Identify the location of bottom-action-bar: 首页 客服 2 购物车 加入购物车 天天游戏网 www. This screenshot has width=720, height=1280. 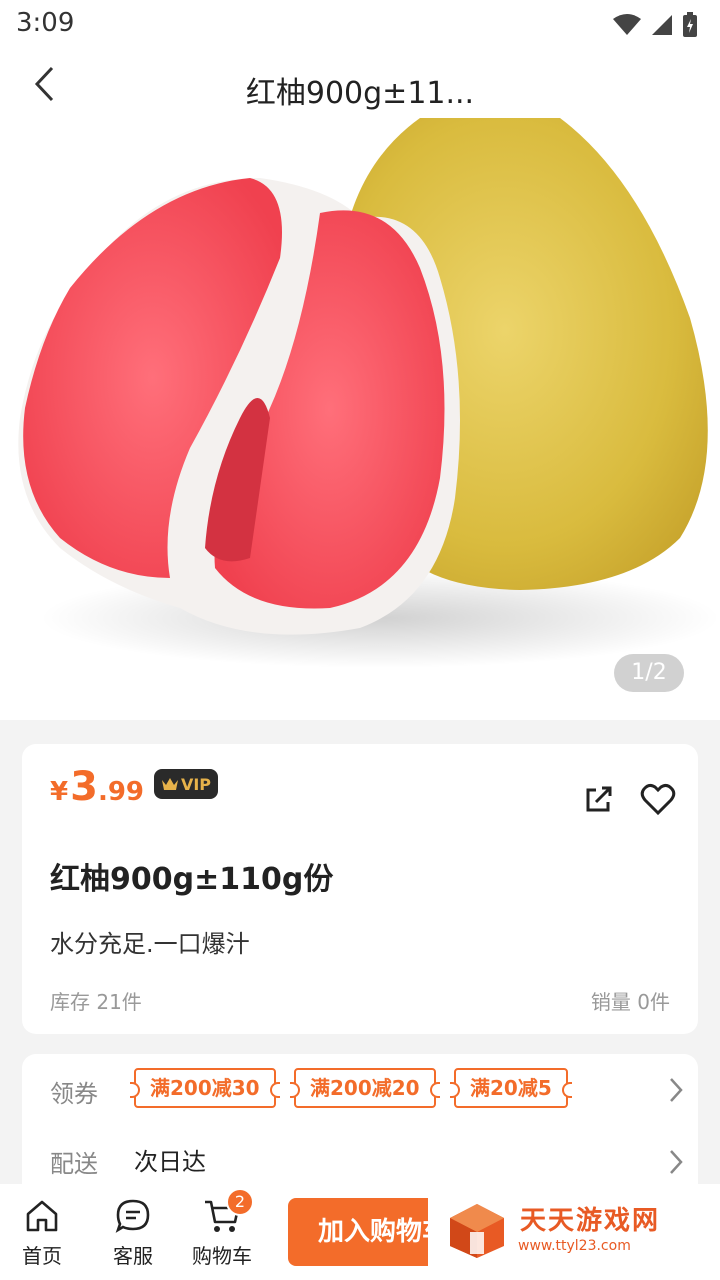
(360, 1232).